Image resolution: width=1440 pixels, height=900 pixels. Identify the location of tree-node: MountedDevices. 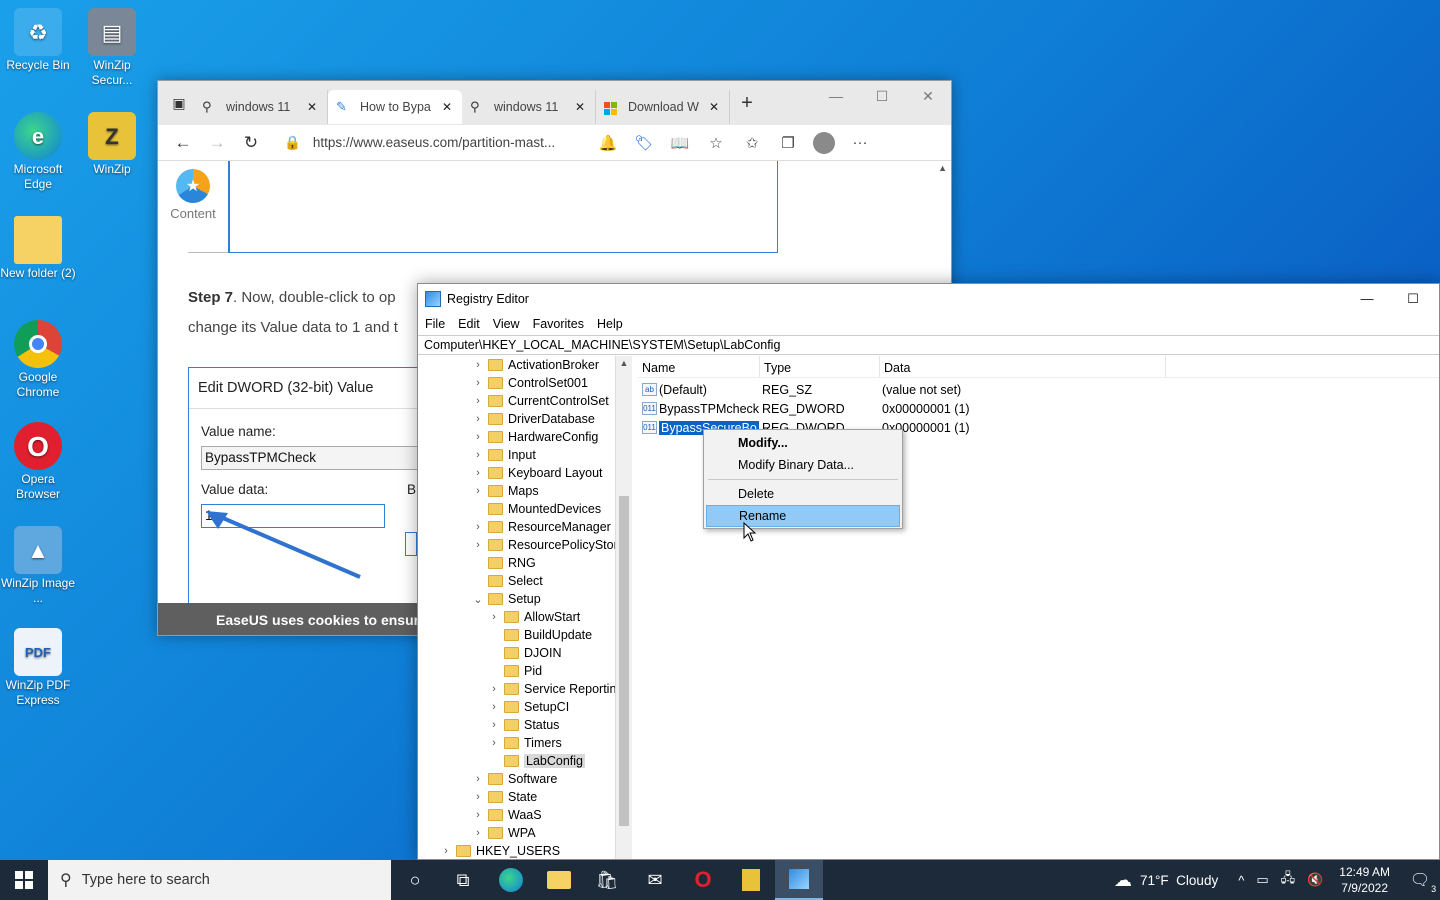
(536, 509).